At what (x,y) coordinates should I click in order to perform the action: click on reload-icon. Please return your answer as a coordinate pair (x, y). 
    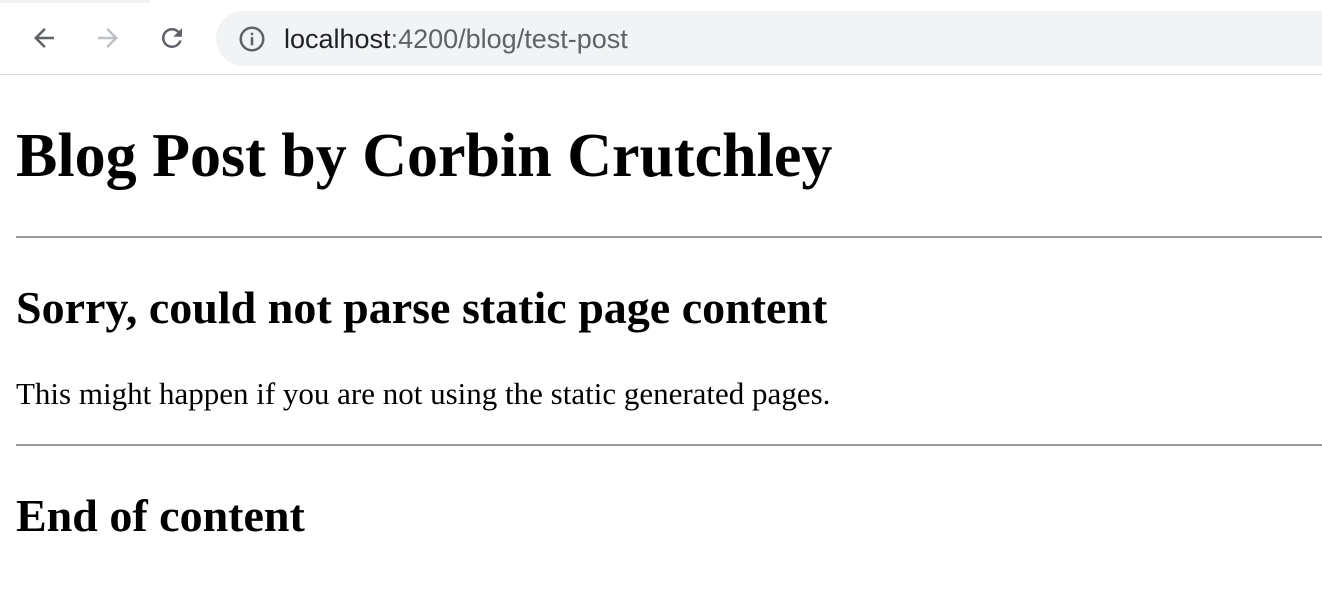
    Looking at the image, I should click on (171, 37).